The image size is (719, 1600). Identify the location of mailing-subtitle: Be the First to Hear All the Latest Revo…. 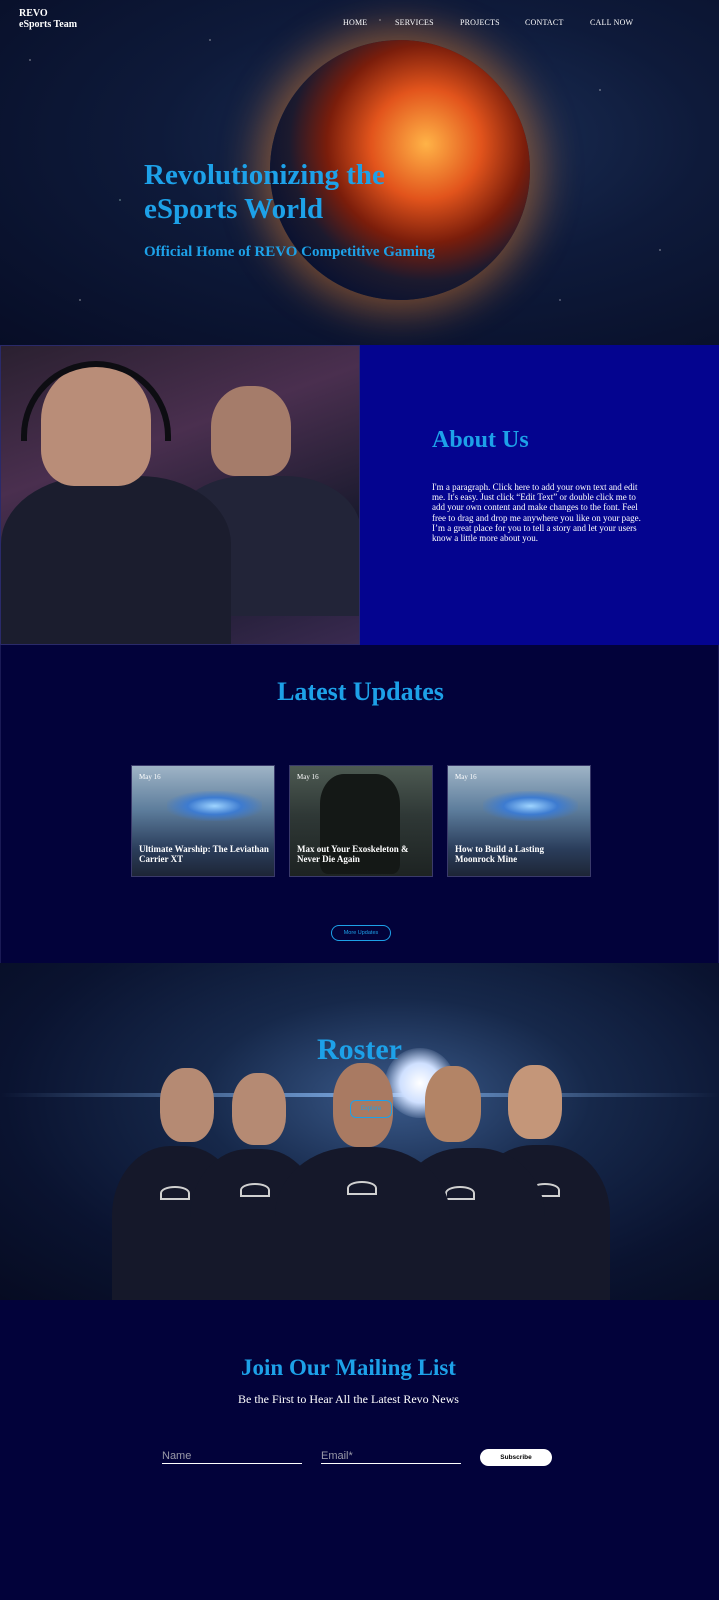
(348, 1399).